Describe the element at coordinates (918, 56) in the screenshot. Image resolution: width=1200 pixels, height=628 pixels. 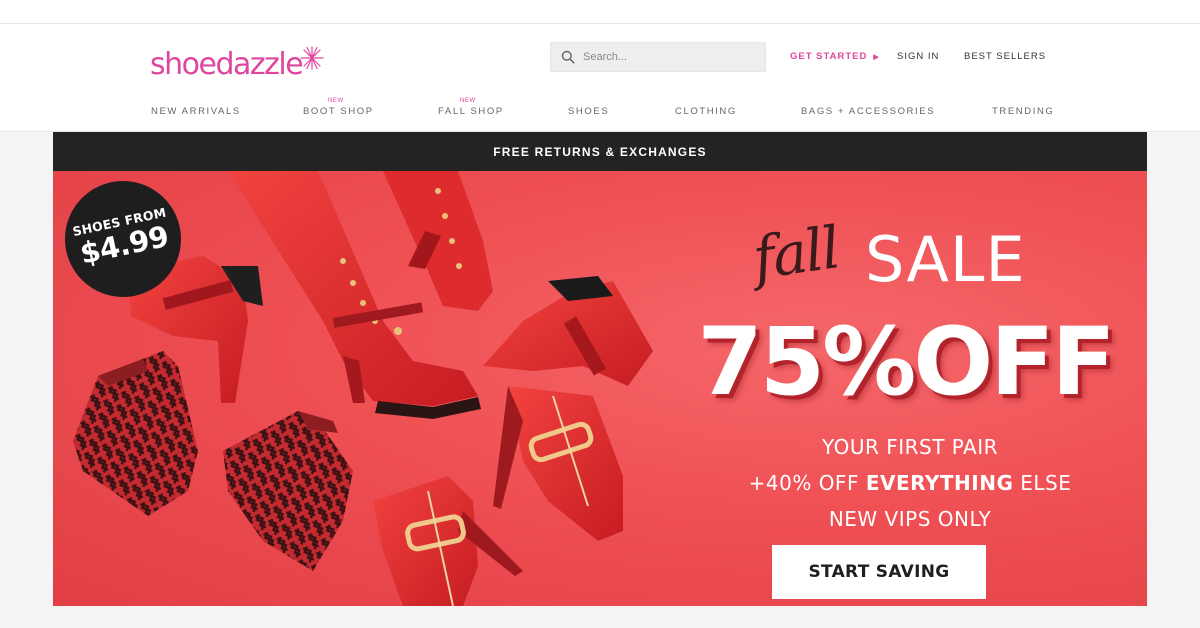
I see `sign-in-link: SIGN IN` at that location.